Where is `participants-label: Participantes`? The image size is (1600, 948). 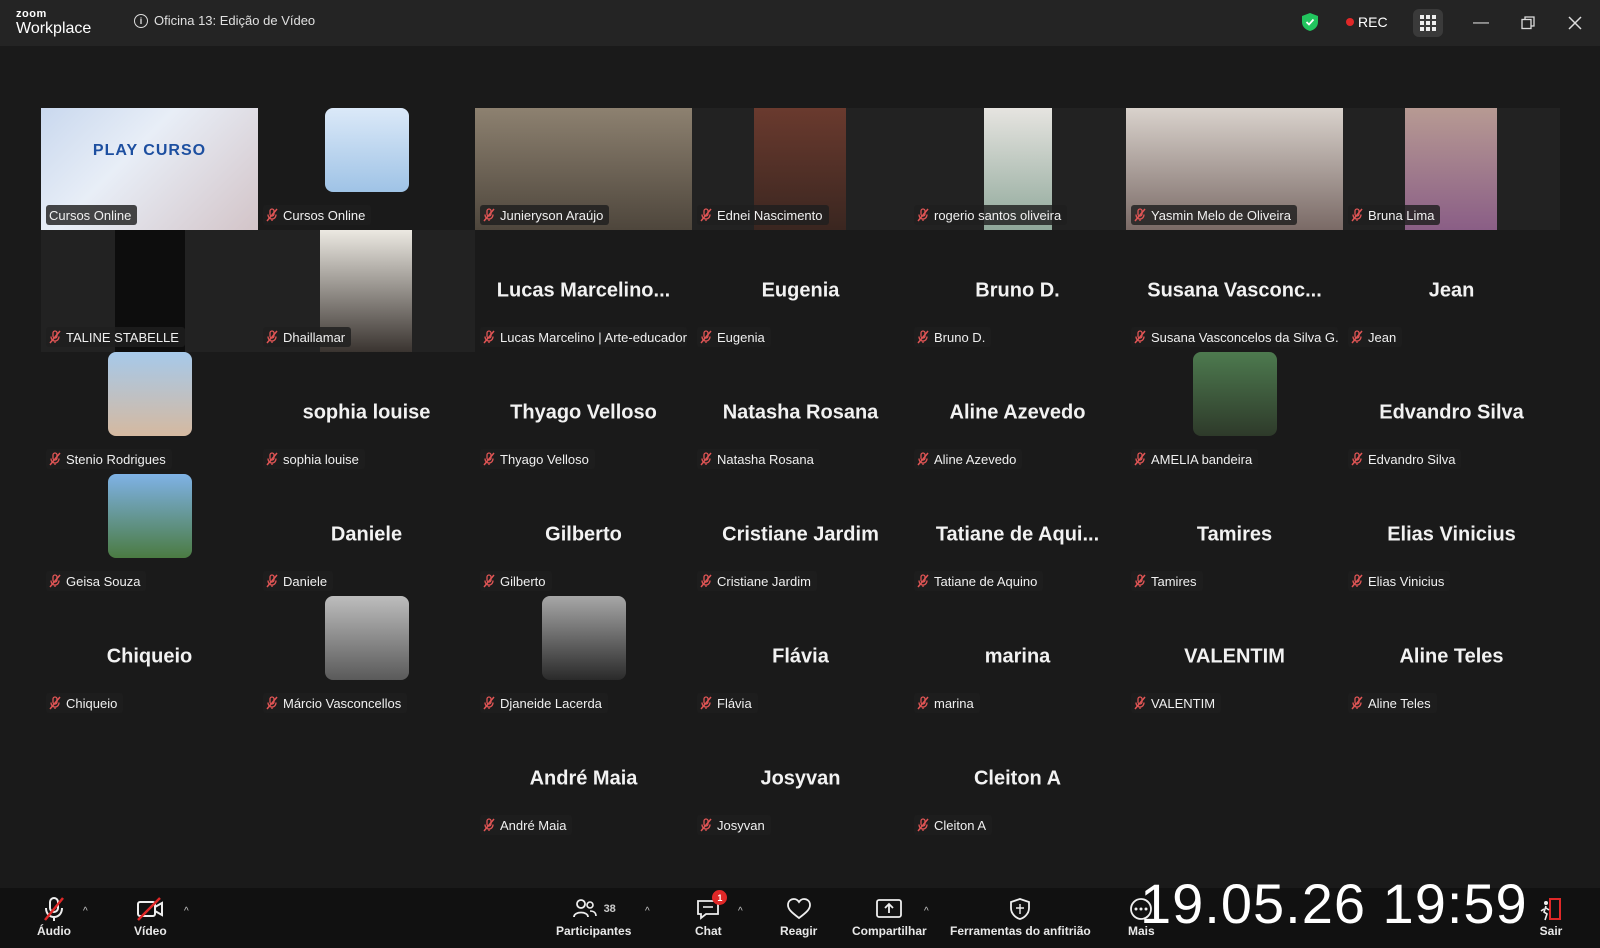 participants-label: Participantes is located at coordinates (594, 931).